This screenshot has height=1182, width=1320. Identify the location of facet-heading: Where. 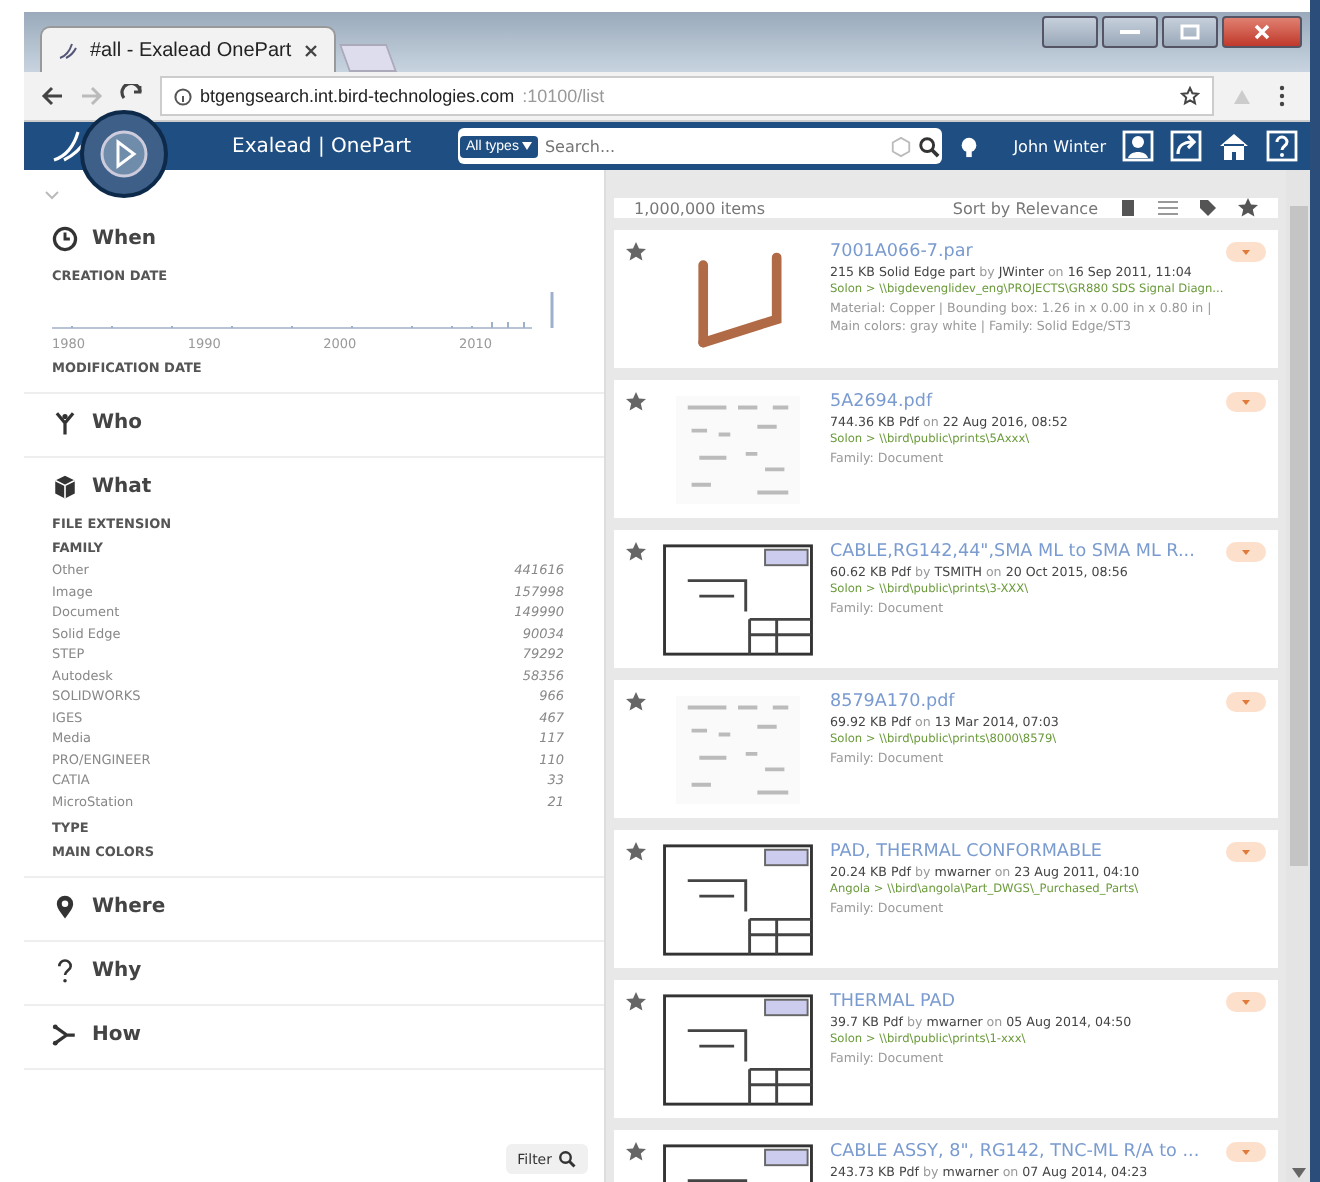
(129, 907).